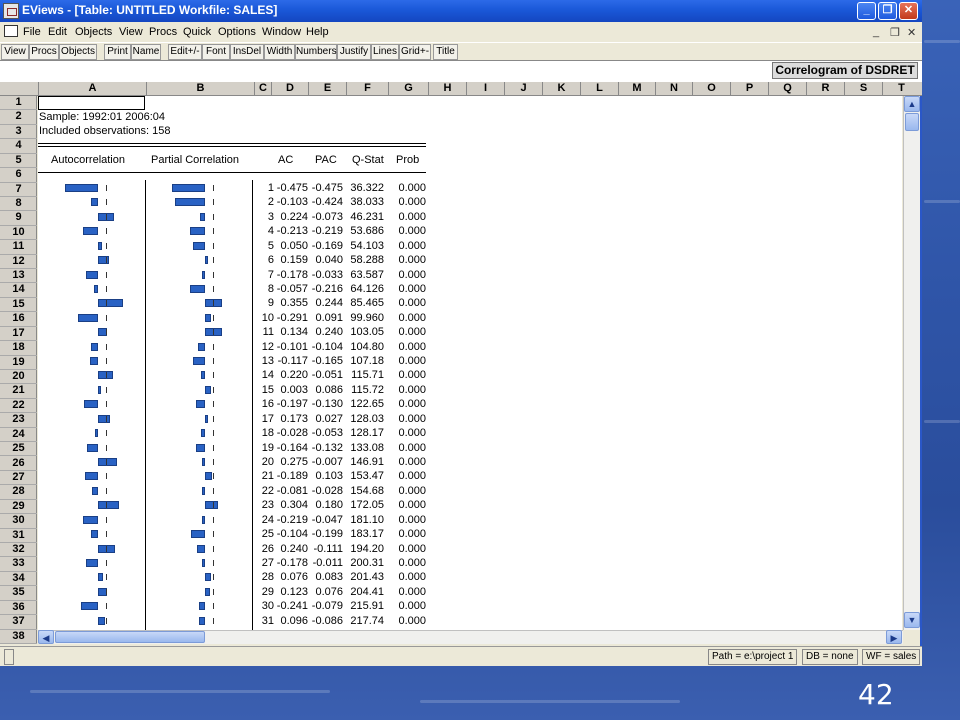 The image size is (960, 720). What do you see at coordinates (18, 233) in the screenshot?
I see `row-header: 10` at bounding box center [18, 233].